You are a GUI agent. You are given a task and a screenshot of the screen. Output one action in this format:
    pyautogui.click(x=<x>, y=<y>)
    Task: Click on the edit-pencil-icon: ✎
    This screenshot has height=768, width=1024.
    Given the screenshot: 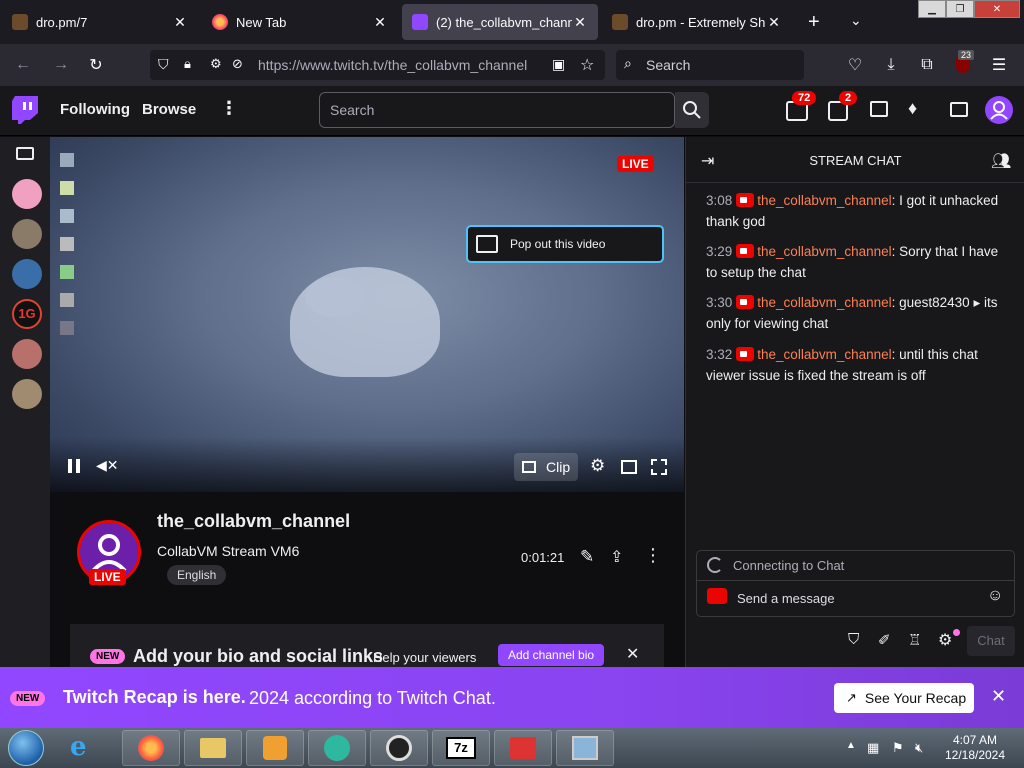 What is the action you would take?
    pyautogui.click(x=587, y=557)
    